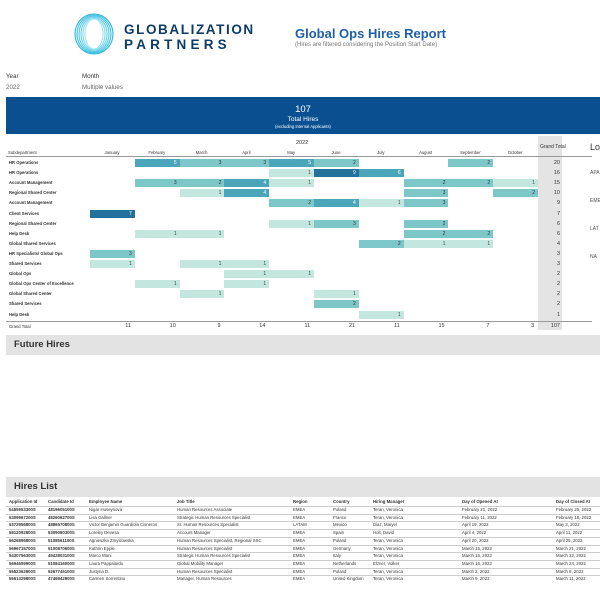  What do you see at coordinates (128, 325) in the screenshot?
I see `grand-total-cell: 11` at bounding box center [128, 325].